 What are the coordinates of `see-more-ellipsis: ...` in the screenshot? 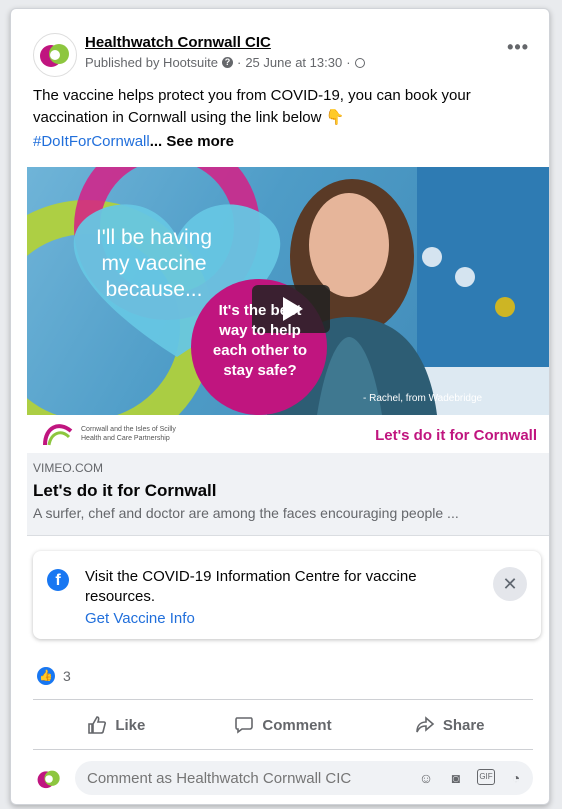 It's located at (158, 141).